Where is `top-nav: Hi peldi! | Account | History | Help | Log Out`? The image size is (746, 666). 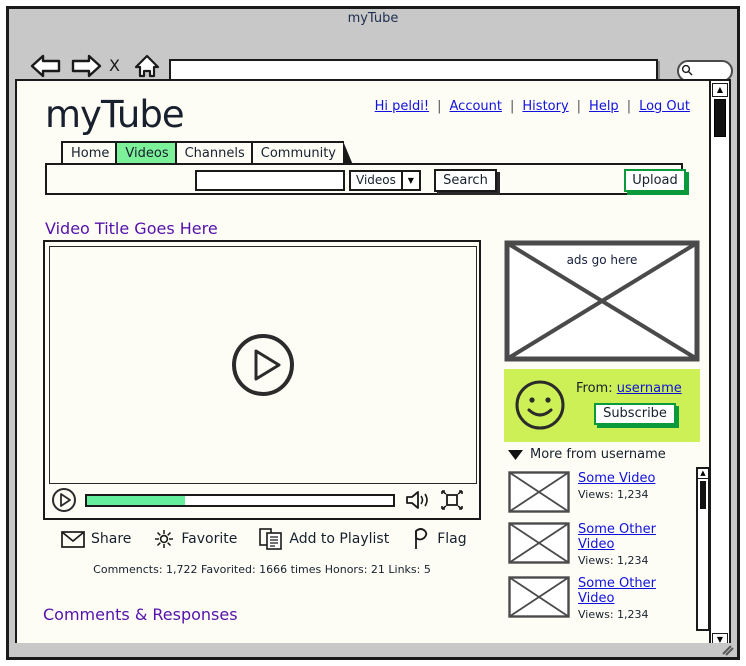
top-nav: Hi peldi! | Account | History | Help | Log Out is located at coordinates (532, 106).